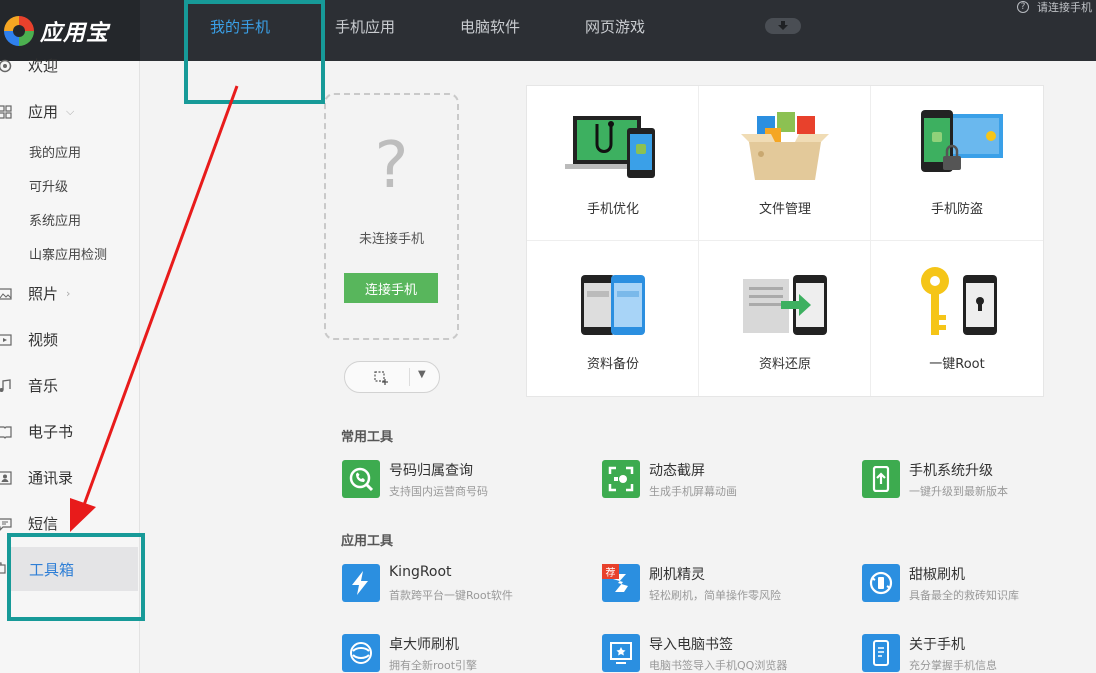 Image resolution: width=1096 pixels, height=673 pixels. I want to click on sidebar-item-label: 应用, so click(43, 112).